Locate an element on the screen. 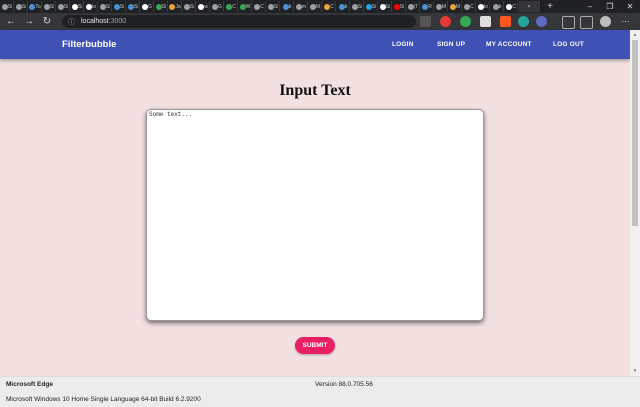 This screenshot has width=640, height=407. favorites-icon is located at coordinates (568, 22).